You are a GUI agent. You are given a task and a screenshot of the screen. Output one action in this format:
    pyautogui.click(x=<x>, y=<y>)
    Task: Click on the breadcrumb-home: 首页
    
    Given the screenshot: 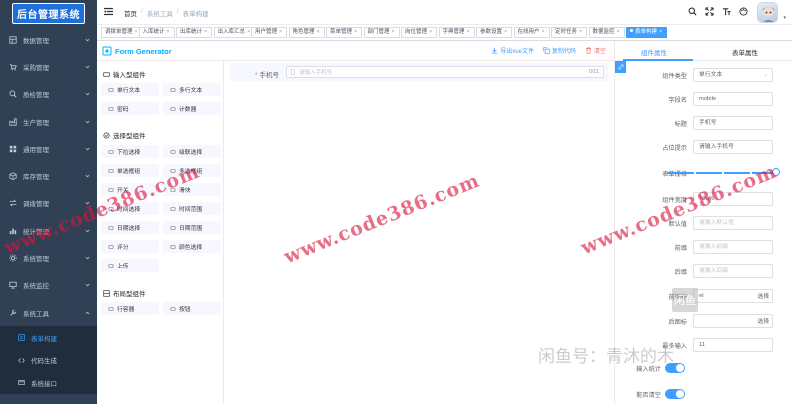 What is the action you would take?
    pyautogui.click(x=130, y=13)
    